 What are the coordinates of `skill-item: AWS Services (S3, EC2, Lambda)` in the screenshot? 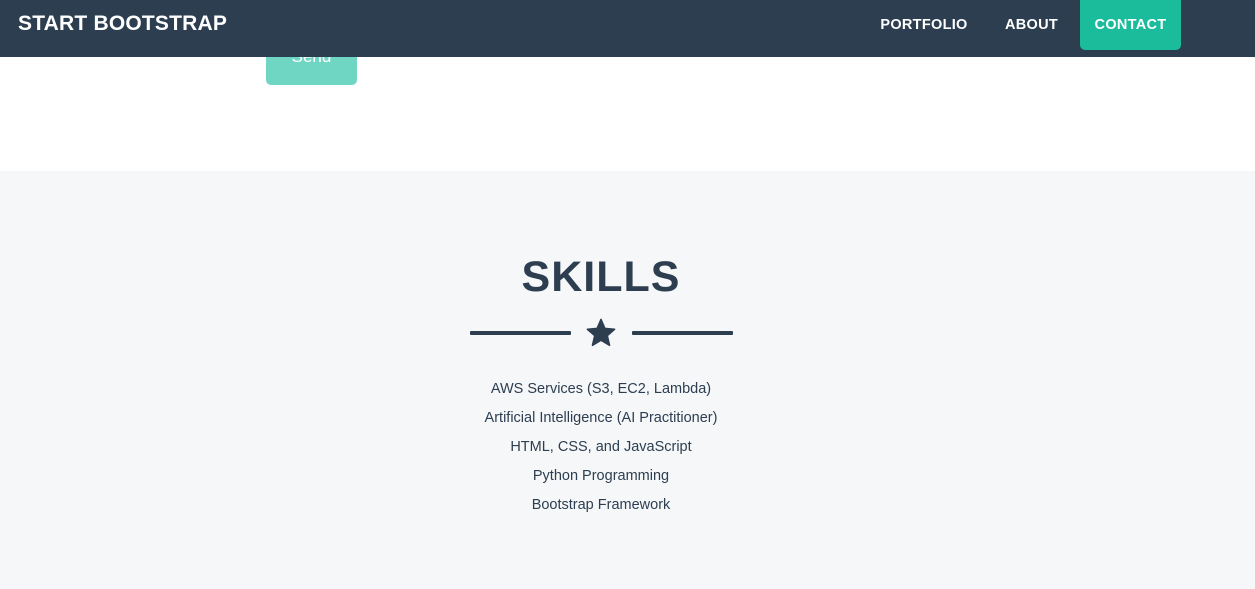 It's located at (601, 389).